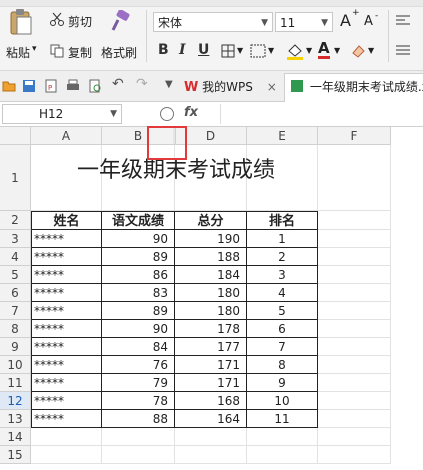 The height and width of the screenshot is (470, 423). Describe the element at coordinates (142, 84) in the screenshot. I see `redo-icon: ↷` at that location.